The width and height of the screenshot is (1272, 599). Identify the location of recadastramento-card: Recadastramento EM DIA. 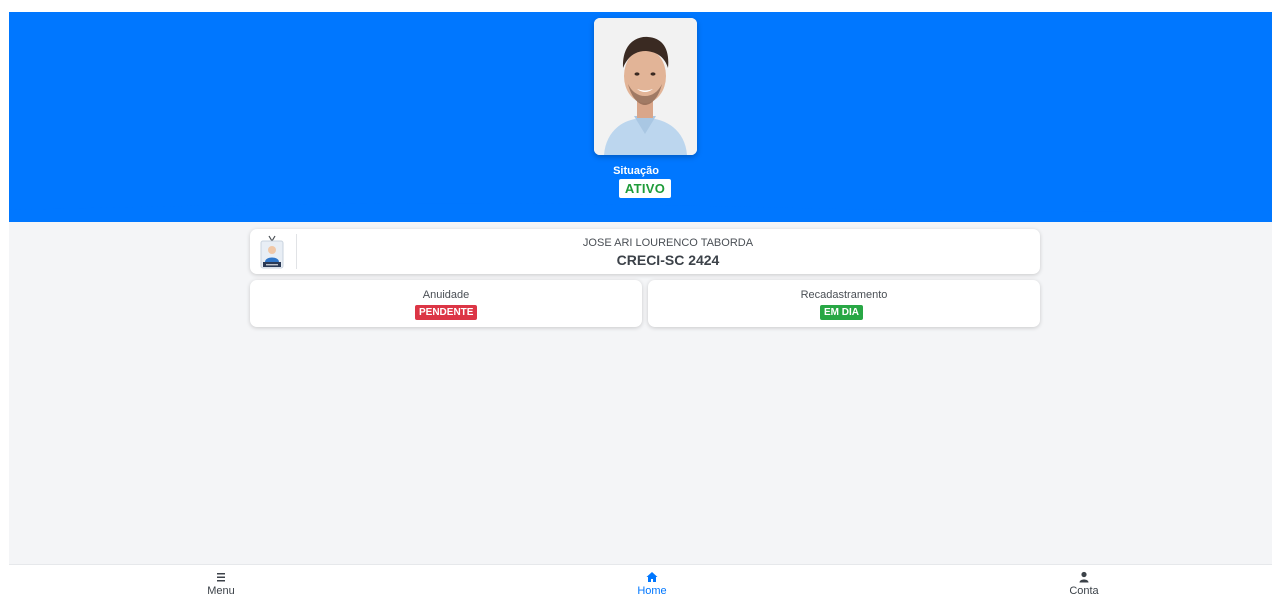
(844, 303).